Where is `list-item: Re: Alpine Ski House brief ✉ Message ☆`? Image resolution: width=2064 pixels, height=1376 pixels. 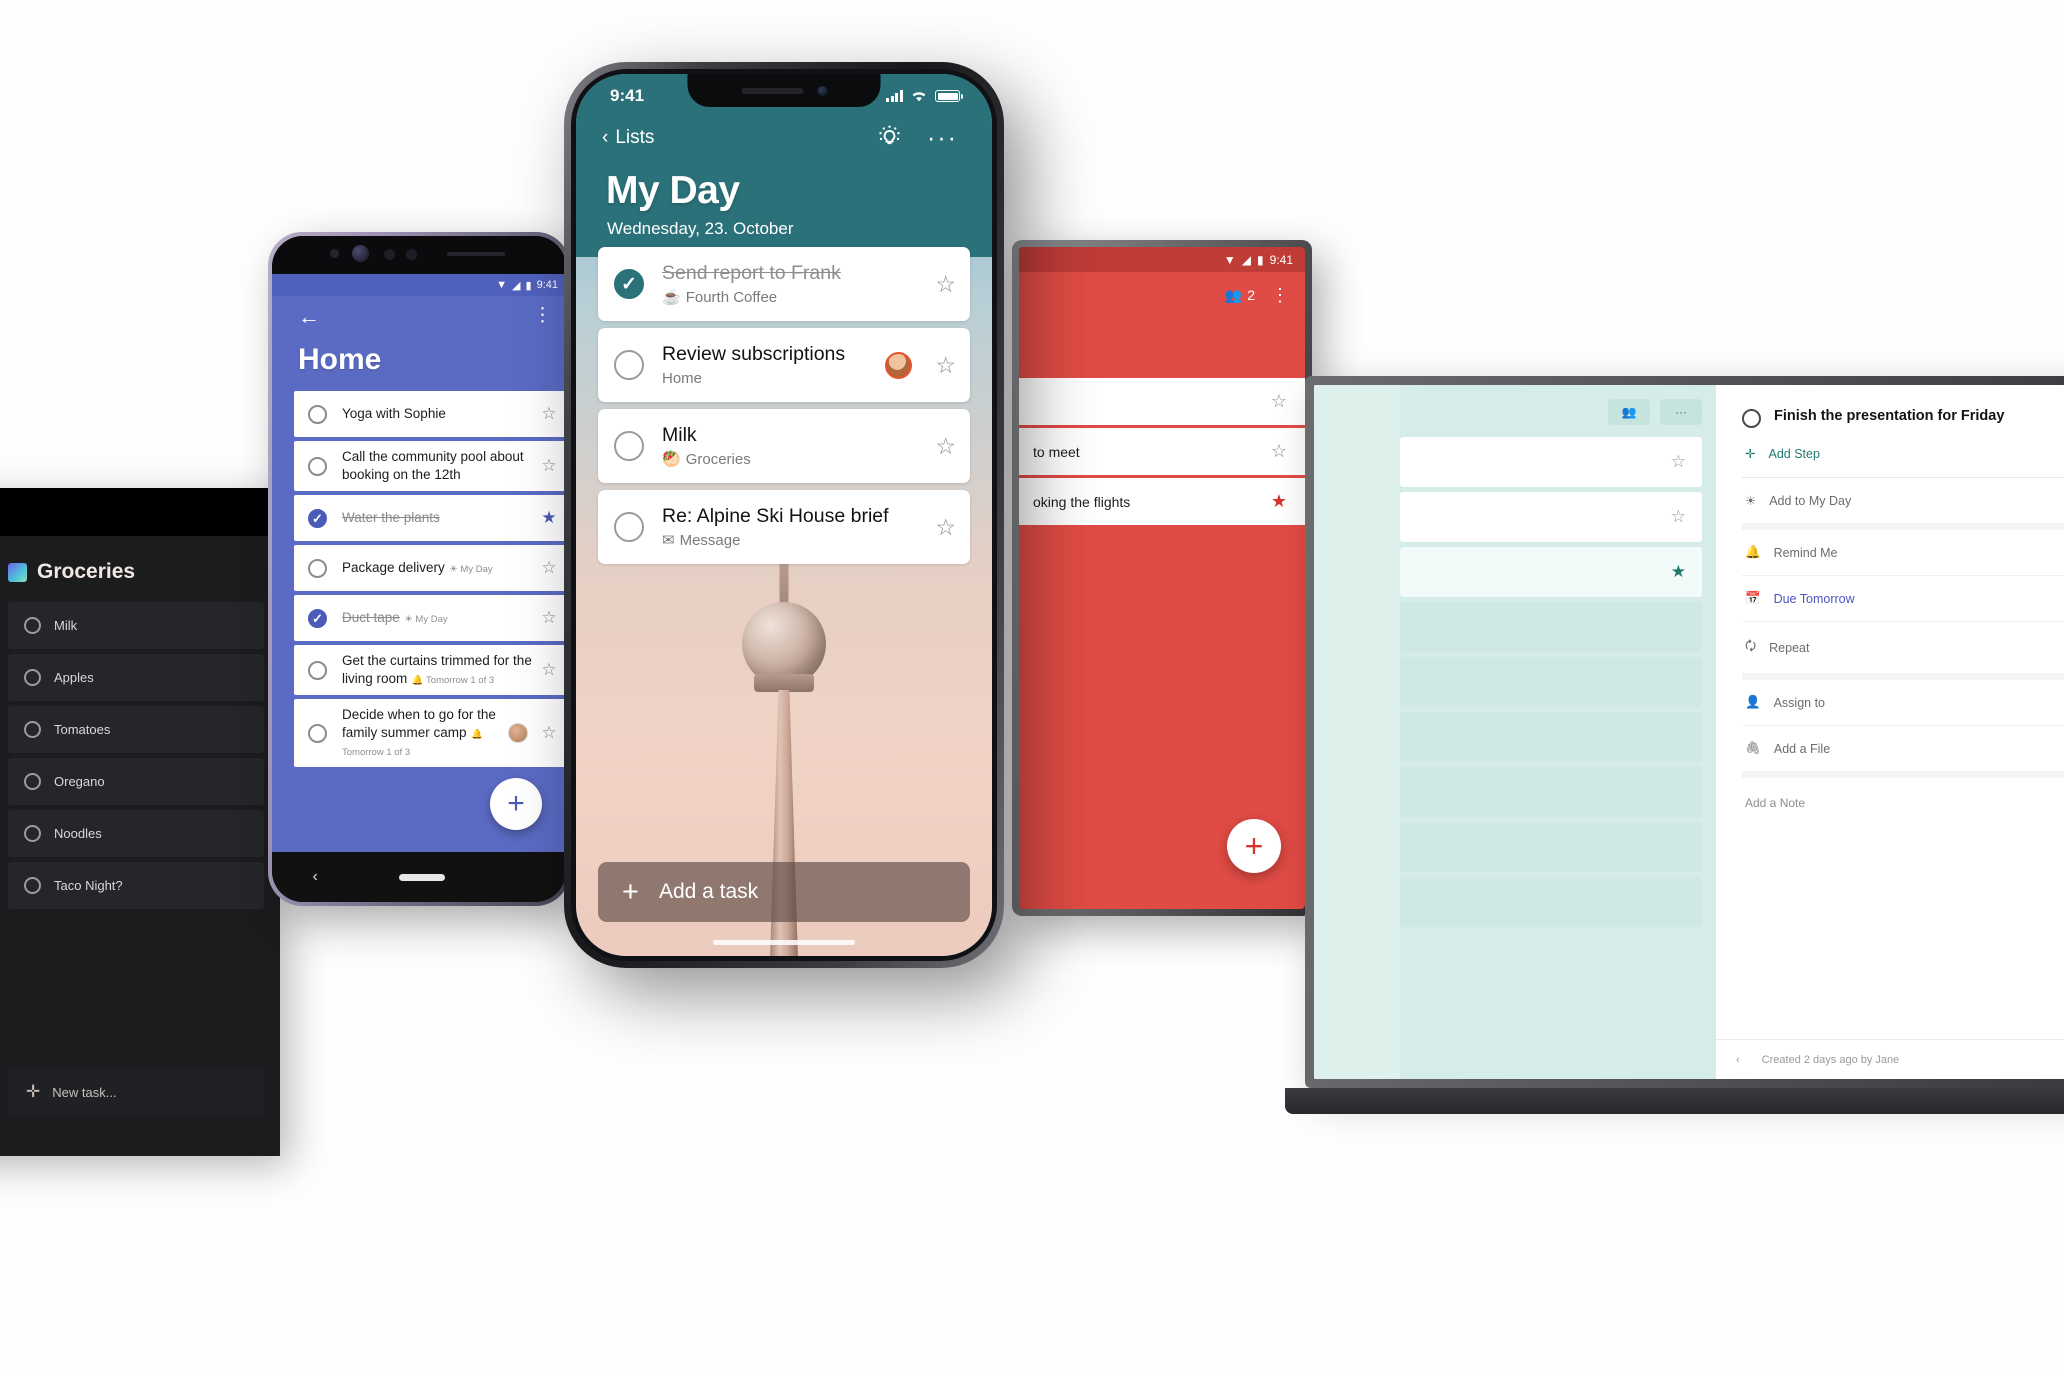 list-item: Re: Alpine Ski House brief ✉ Message ☆ is located at coordinates (784, 527).